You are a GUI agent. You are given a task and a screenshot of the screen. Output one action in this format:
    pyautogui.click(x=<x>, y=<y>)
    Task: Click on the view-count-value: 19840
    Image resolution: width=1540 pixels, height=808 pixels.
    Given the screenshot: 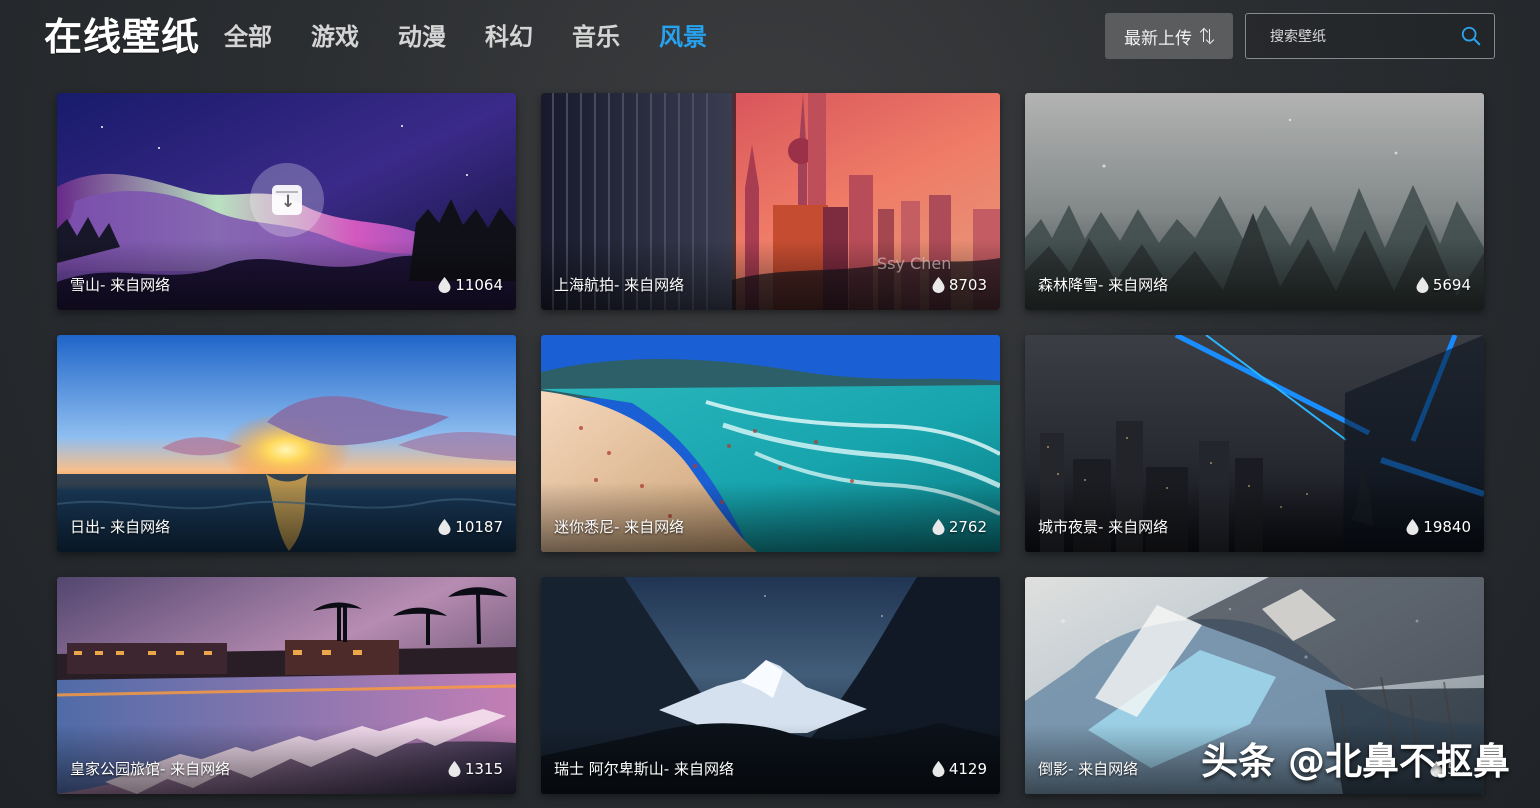 What is the action you would take?
    pyautogui.click(x=1447, y=527)
    